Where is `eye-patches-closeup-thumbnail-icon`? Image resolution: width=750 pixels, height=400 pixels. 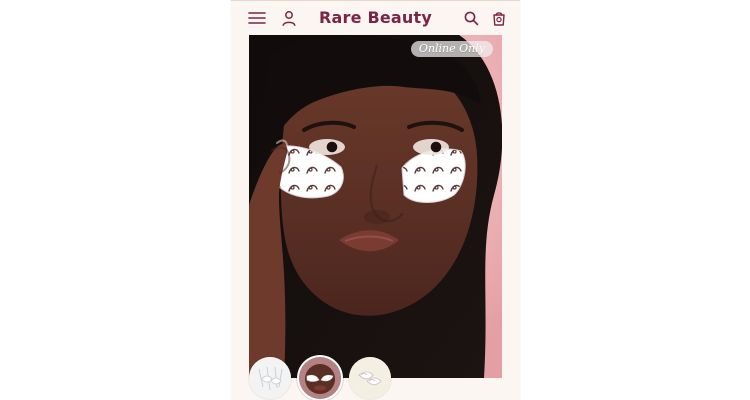 eye-patches-closeup-thumbnail-icon is located at coordinates (370, 378).